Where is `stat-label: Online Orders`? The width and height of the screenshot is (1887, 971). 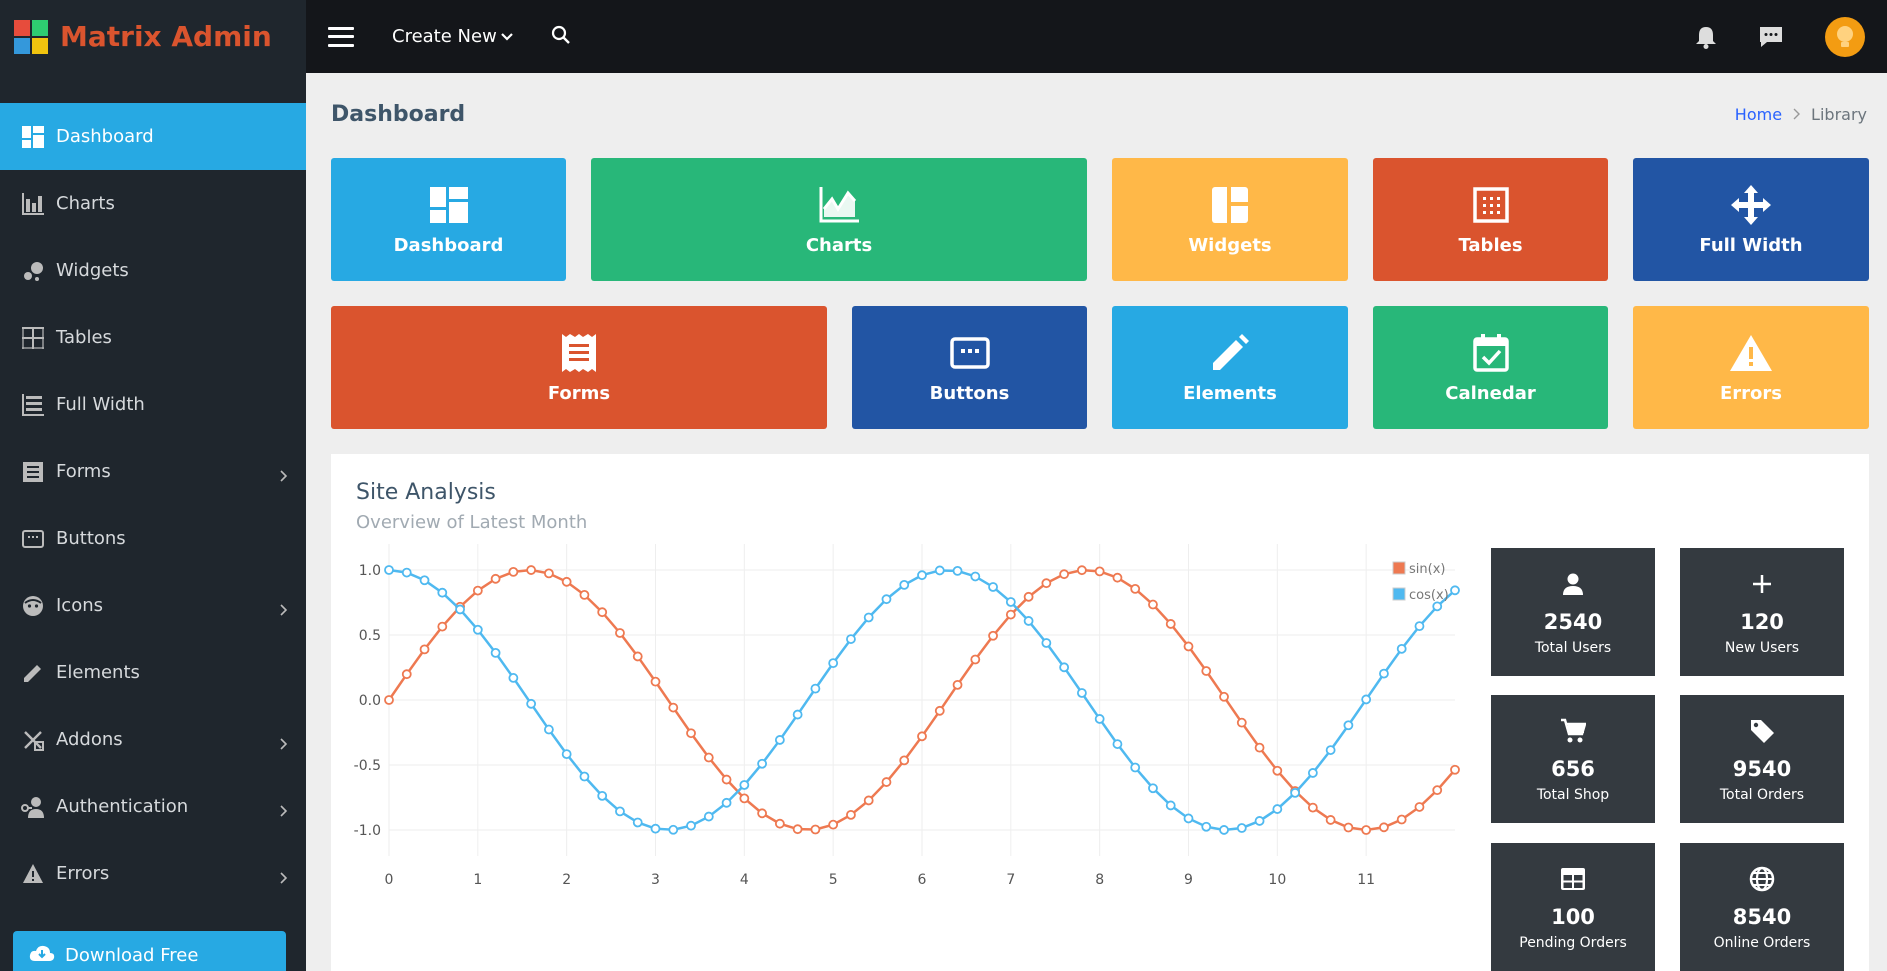 stat-label: Online Orders is located at coordinates (1762, 943).